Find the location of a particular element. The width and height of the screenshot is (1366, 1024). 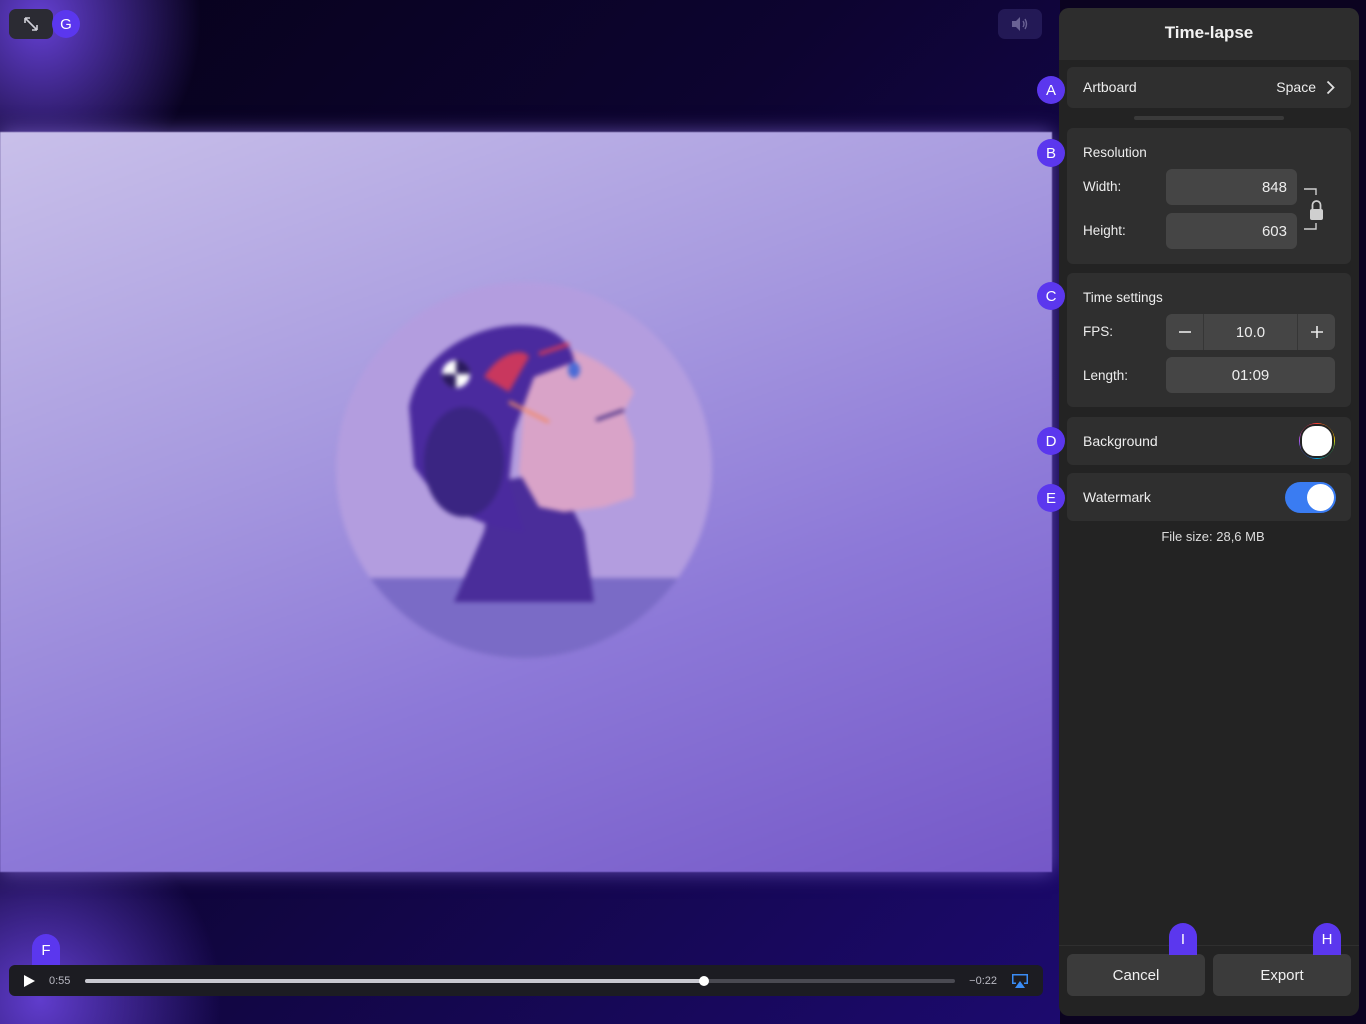

chevron-right-icon is located at coordinates (1330, 87).